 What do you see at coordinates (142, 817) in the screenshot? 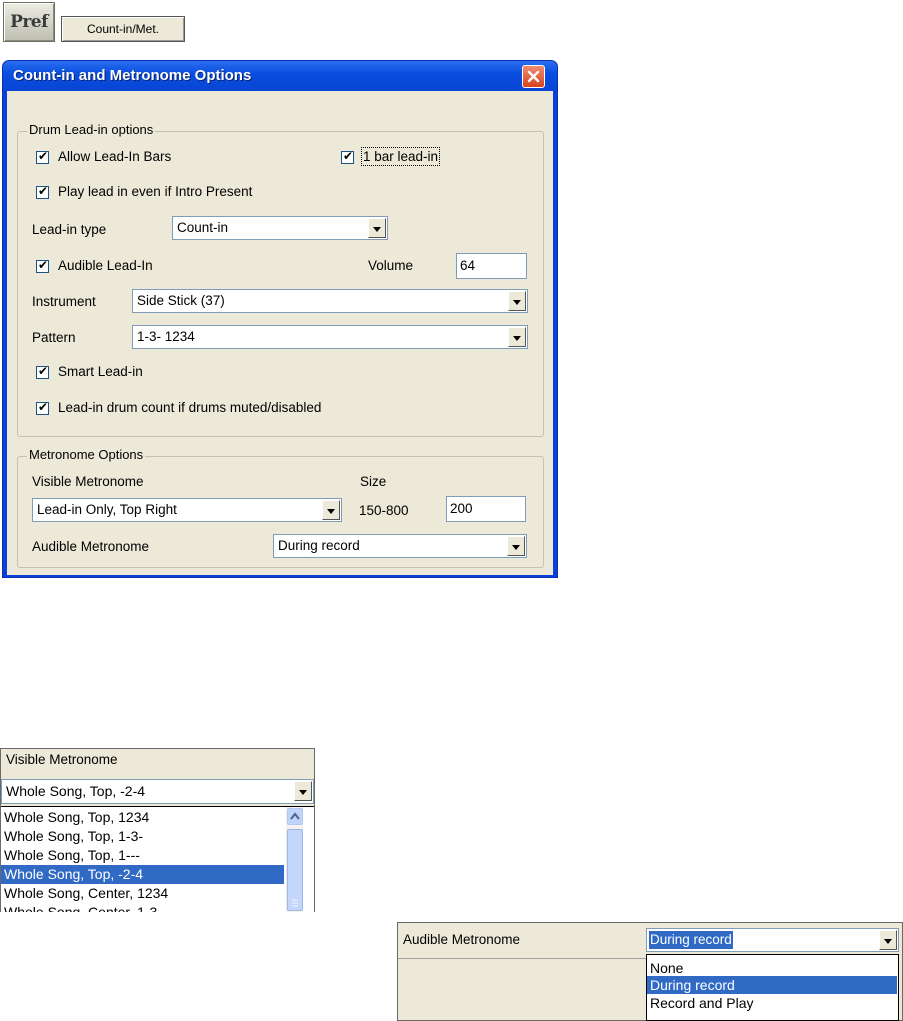
I see `list-item: Whole Song, Top, 1234` at bounding box center [142, 817].